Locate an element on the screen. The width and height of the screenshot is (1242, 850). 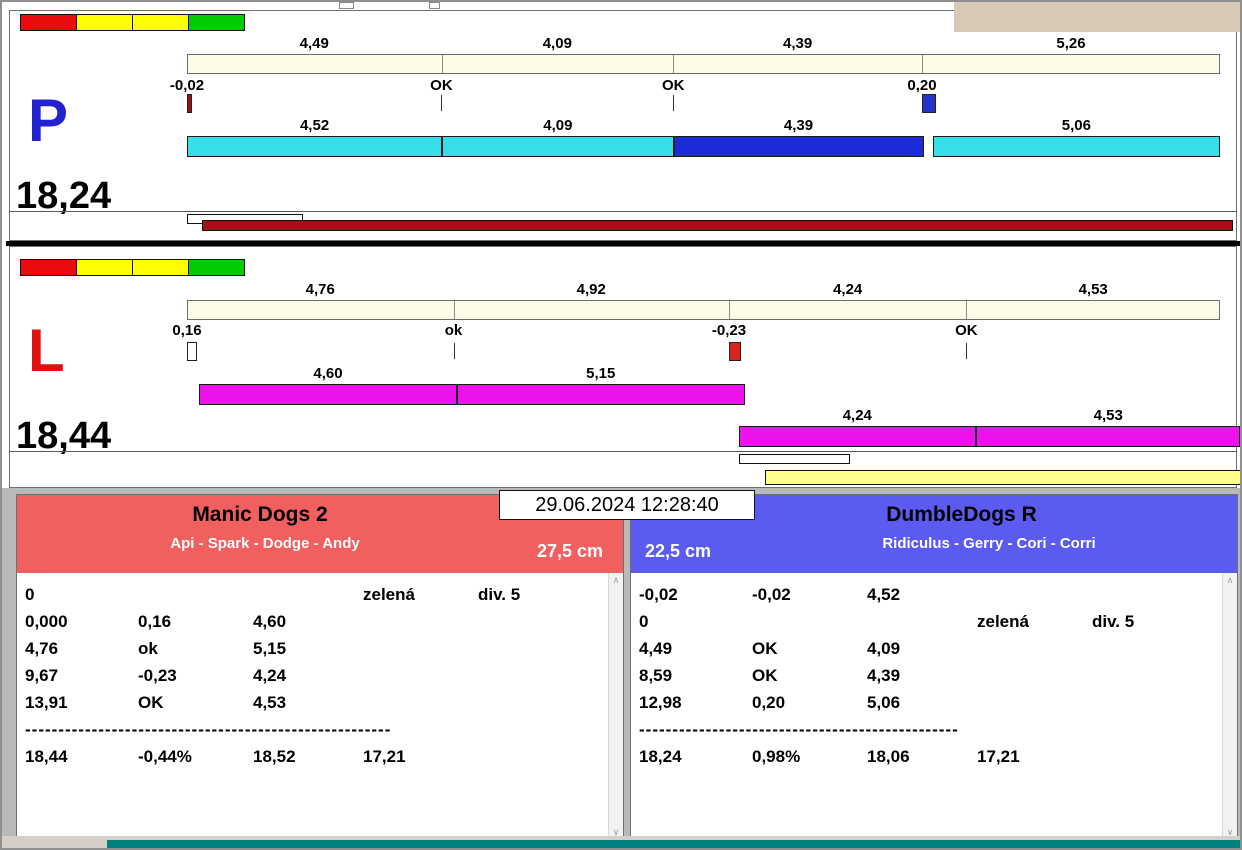
table-cell: 8,59 is located at coordinates (656, 675).